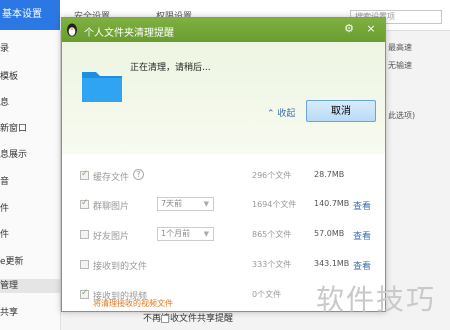 The height and width of the screenshot is (330, 450). I want to click on friend-images-checkbox, so click(84, 234).